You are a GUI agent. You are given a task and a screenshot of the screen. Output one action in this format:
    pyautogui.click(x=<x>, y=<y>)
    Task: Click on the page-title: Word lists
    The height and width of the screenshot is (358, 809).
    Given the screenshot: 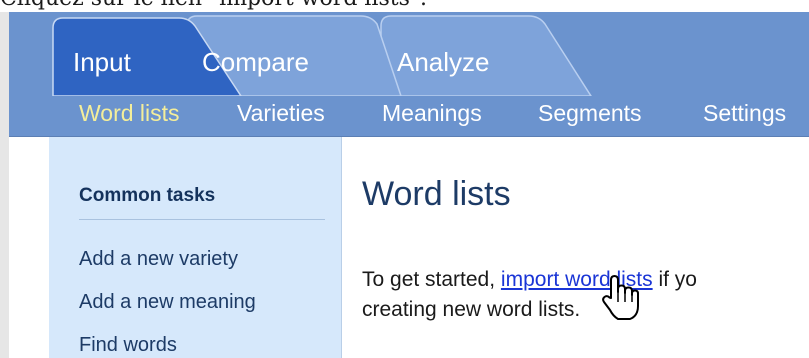 What is the action you would take?
    pyautogui.click(x=436, y=194)
    